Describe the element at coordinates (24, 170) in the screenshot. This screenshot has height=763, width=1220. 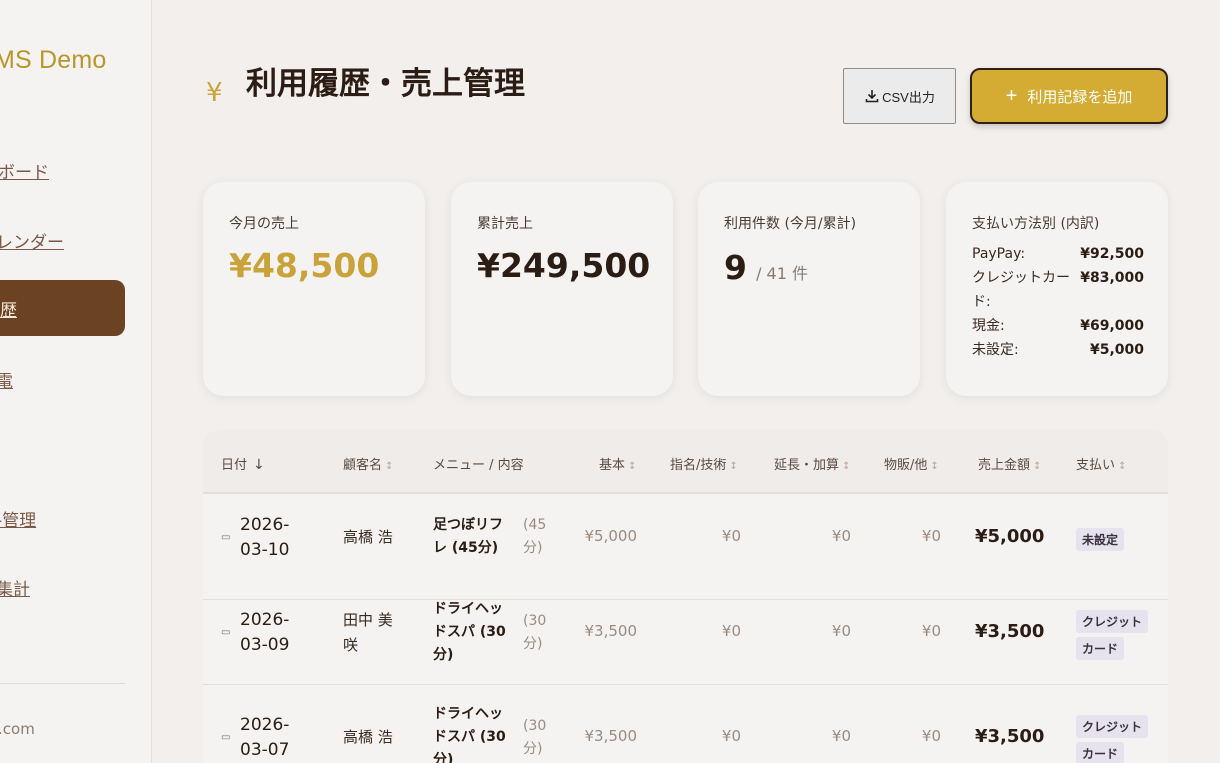
I see `sidebar-item-dashboard: ボード` at that location.